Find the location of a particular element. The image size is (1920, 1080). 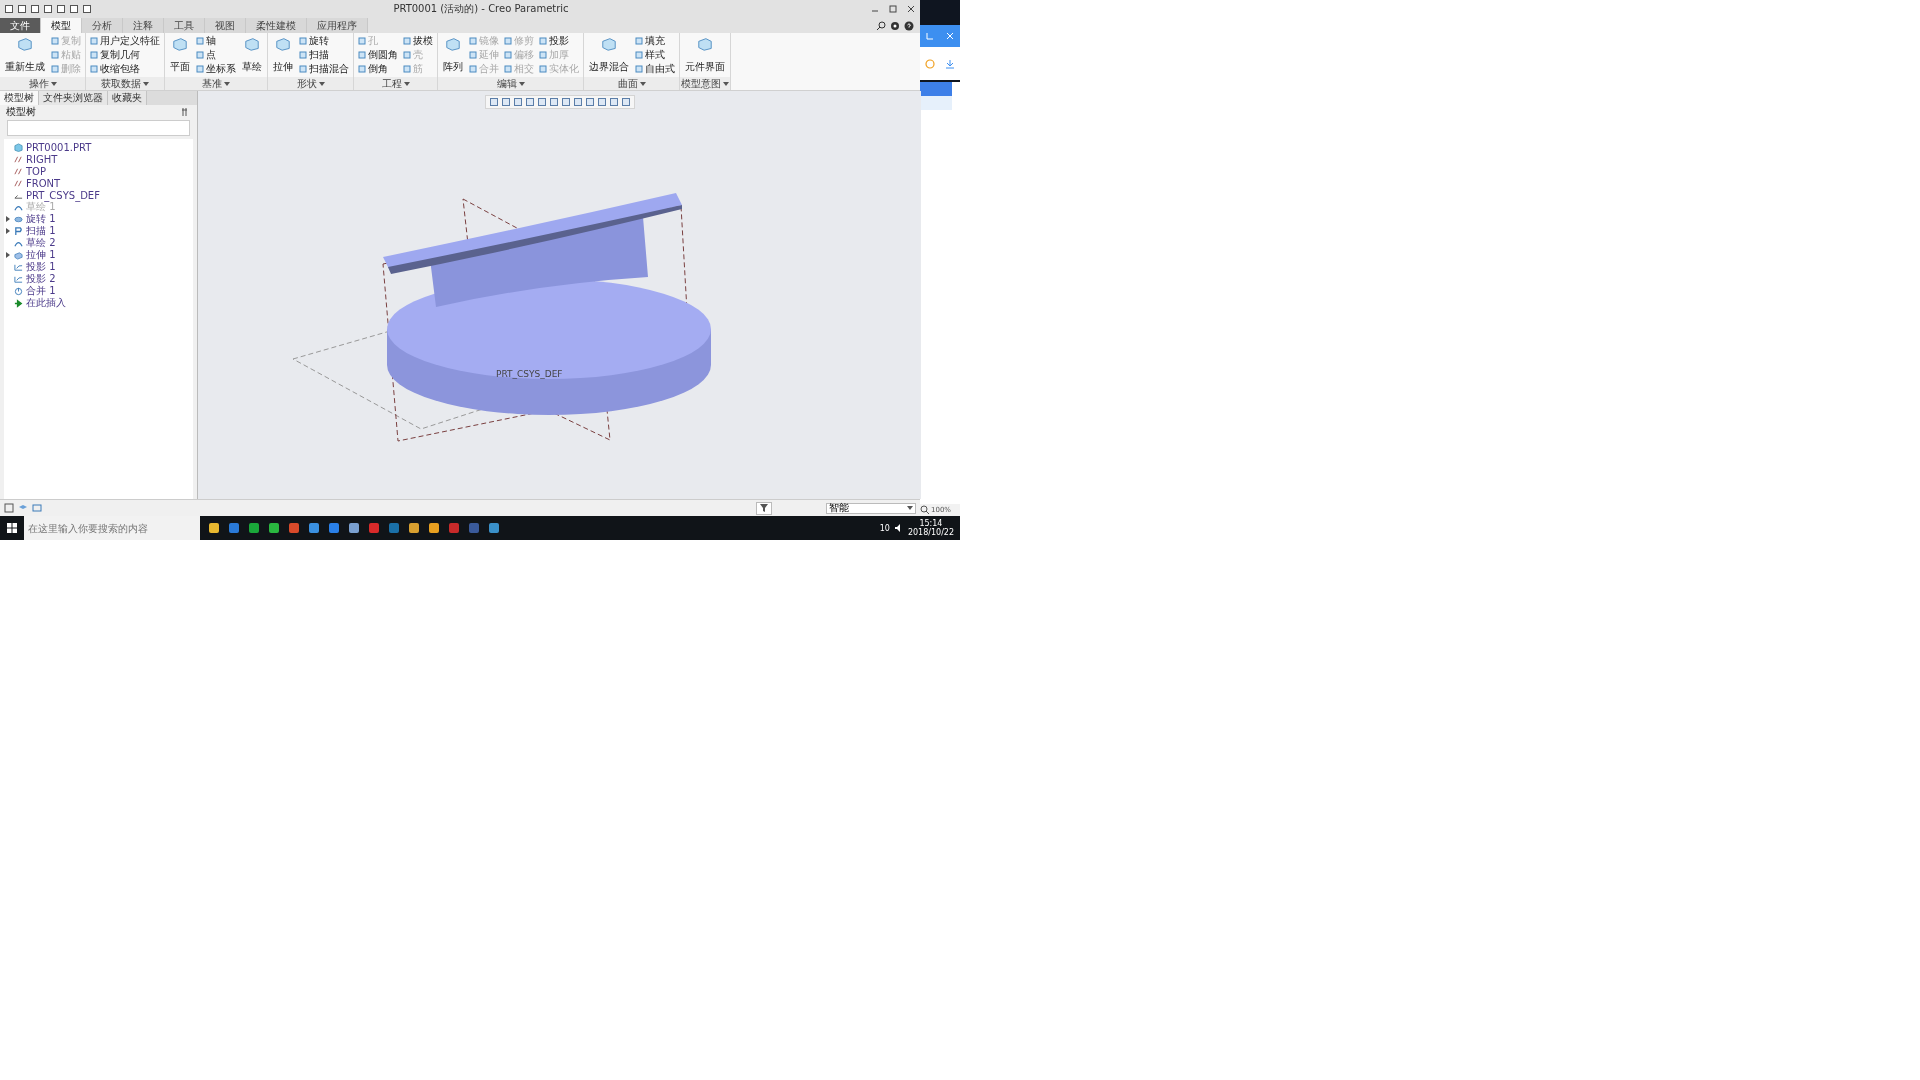

tree-item: 合并 1 is located at coordinates (98, 291).